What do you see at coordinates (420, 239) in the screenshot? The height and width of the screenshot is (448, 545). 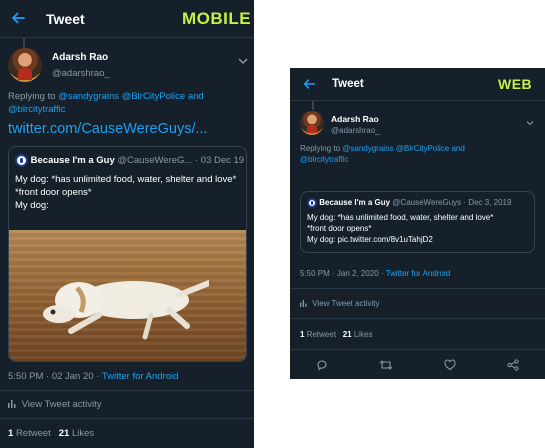 I see `quote-line-3: My dog: pic.twitter.com/8v1uTahjD2` at bounding box center [420, 239].